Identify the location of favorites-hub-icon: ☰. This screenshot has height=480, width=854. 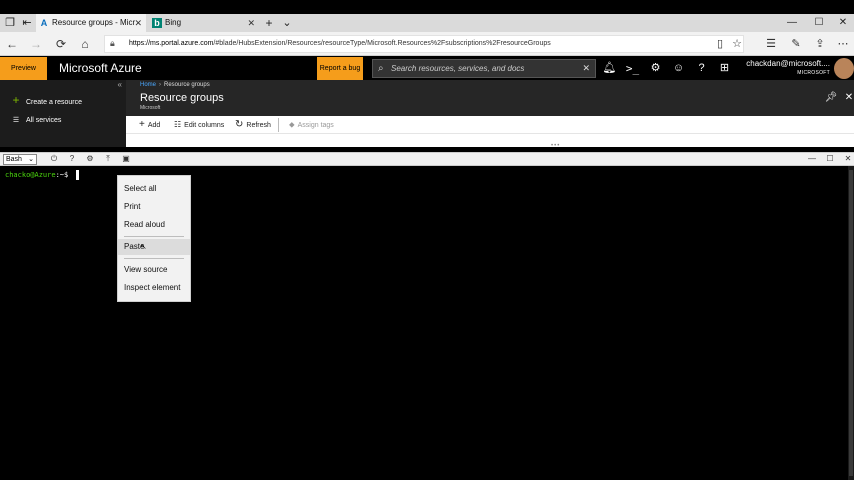
(771, 44).